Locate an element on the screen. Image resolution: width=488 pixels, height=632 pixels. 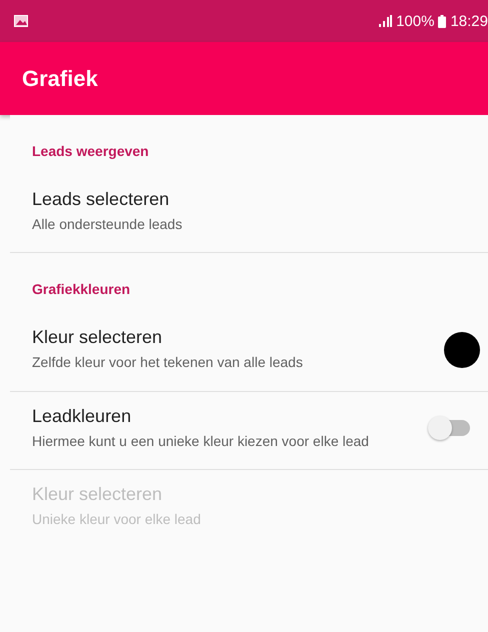
preference-summary: Unieke kleur voor elke lead is located at coordinates (117, 519).